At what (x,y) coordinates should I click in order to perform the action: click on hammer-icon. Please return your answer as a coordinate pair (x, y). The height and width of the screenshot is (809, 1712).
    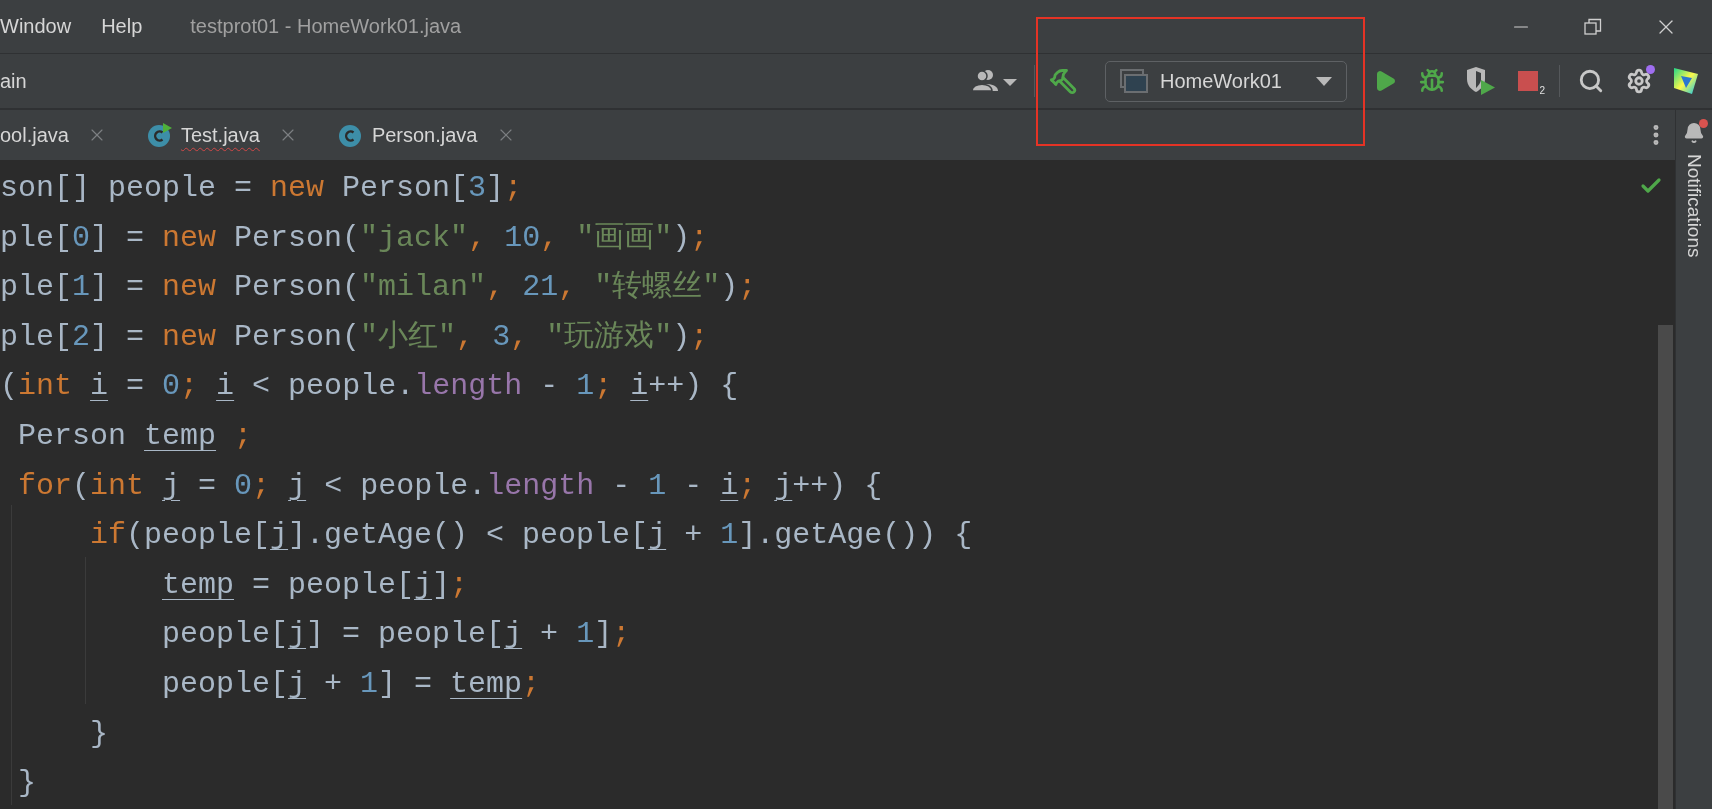
    Looking at the image, I should click on (1063, 81).